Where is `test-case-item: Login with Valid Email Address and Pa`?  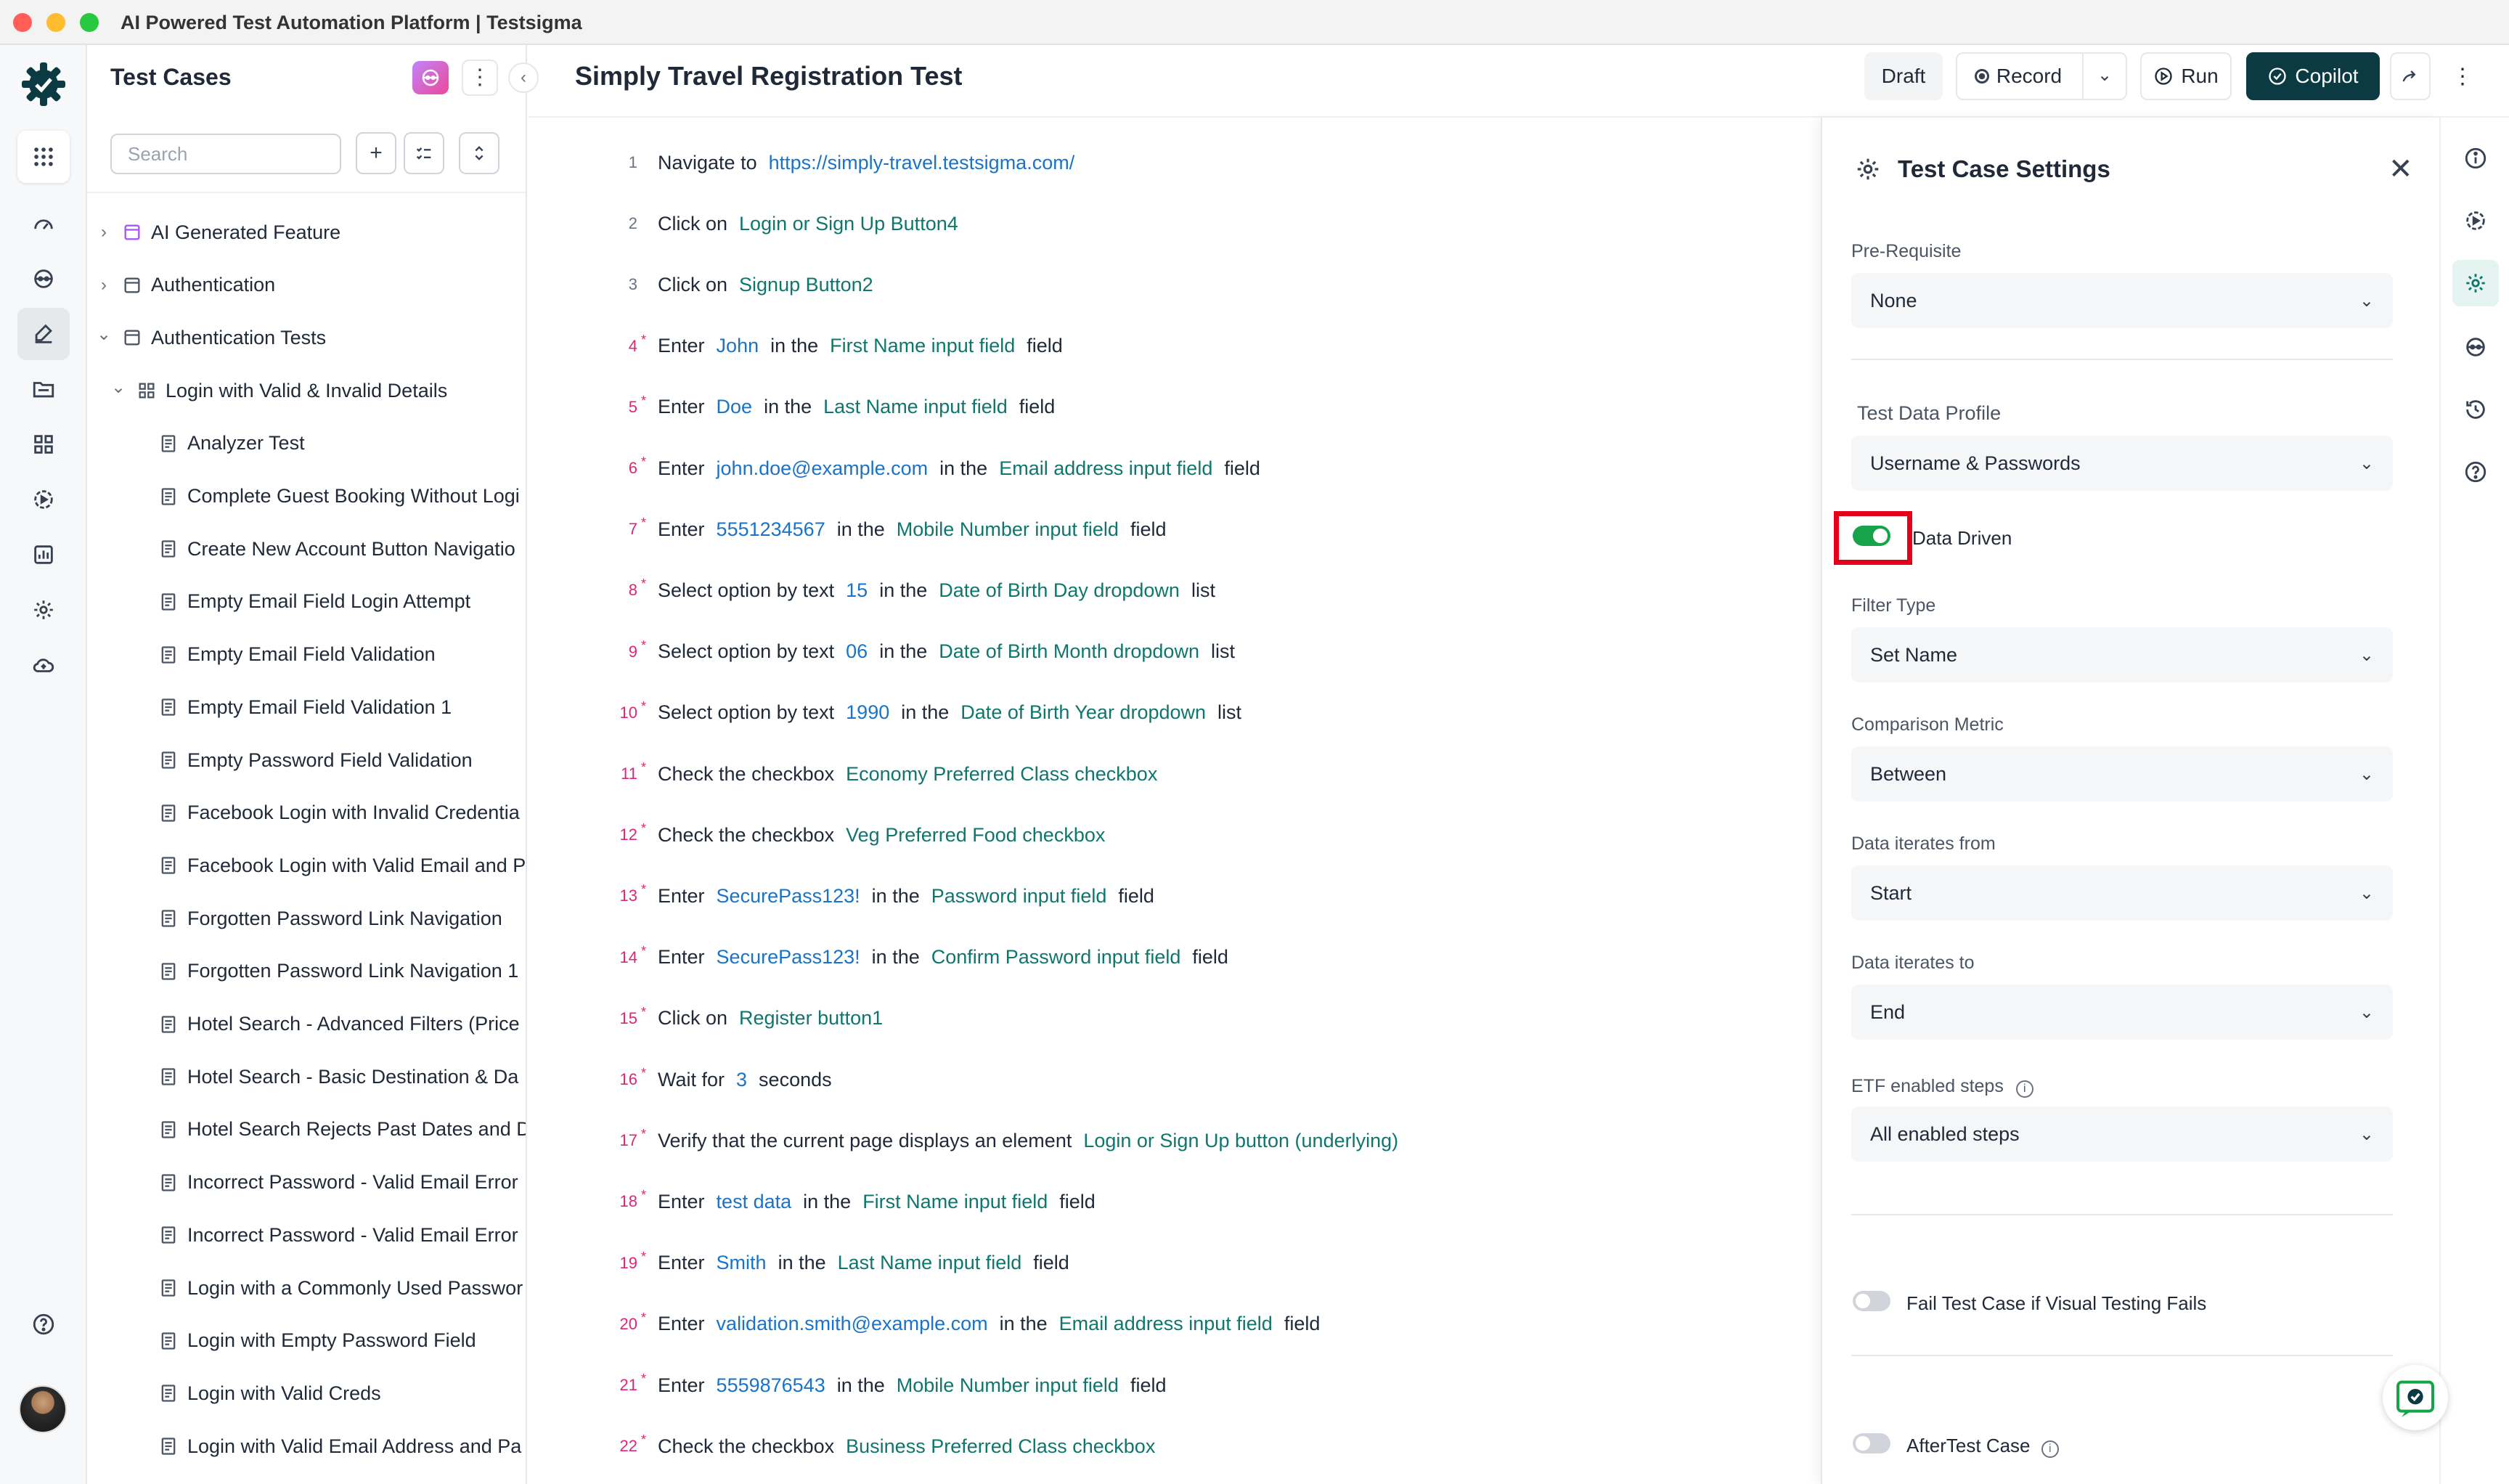 test-case-item: Login with Valid Email Address and Pa is located at coordinates (325, 1446).